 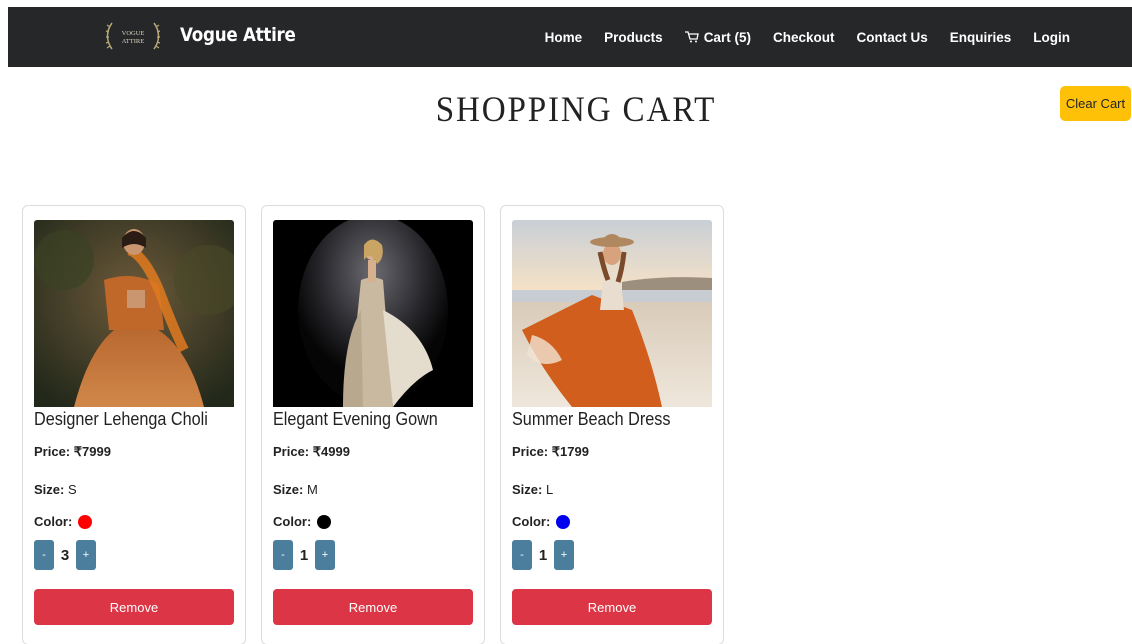 I want to click on price-row: Price: ₹7999, so click(x=72, y=452).